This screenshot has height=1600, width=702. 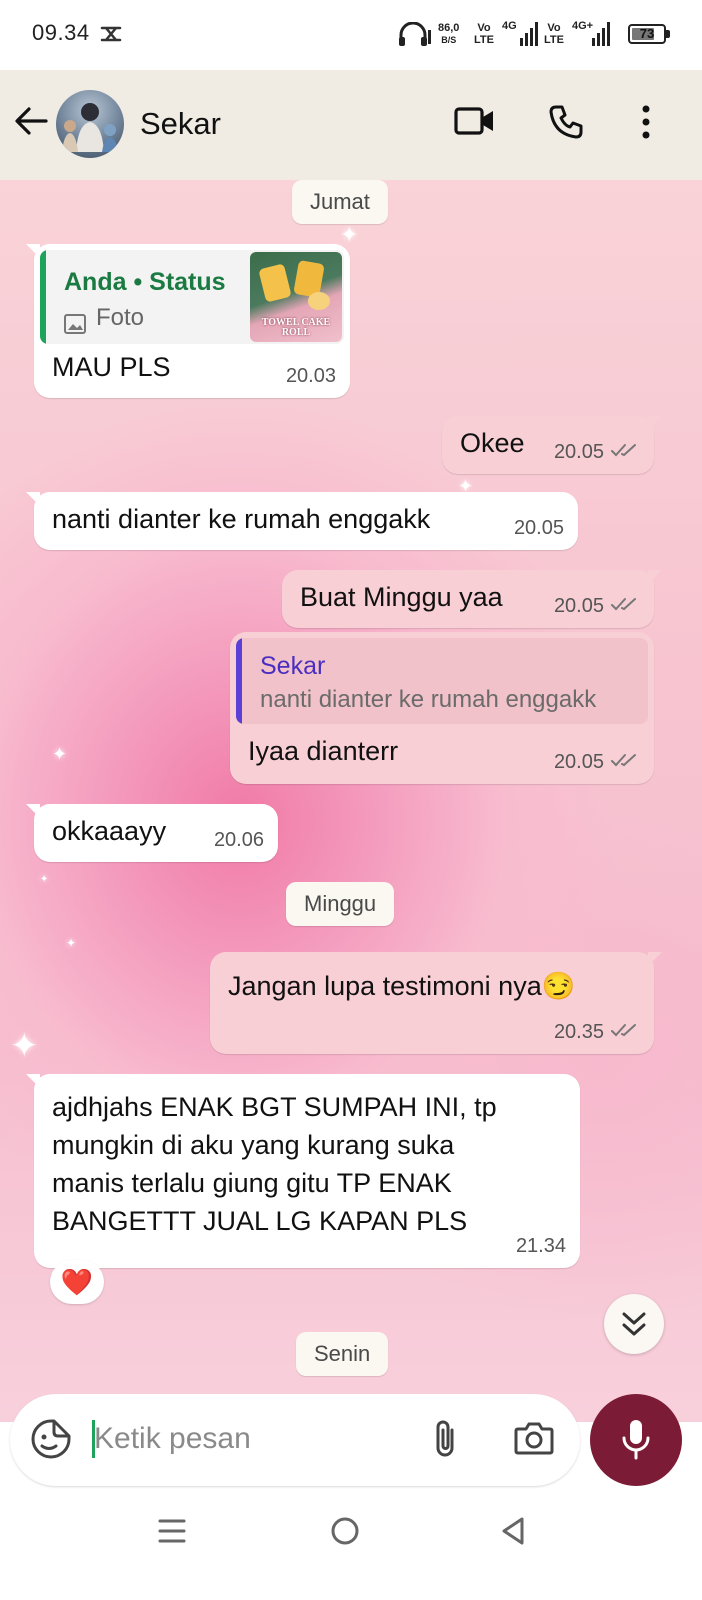 I want to click on voice-call-icon, so click(x=566, y=124).